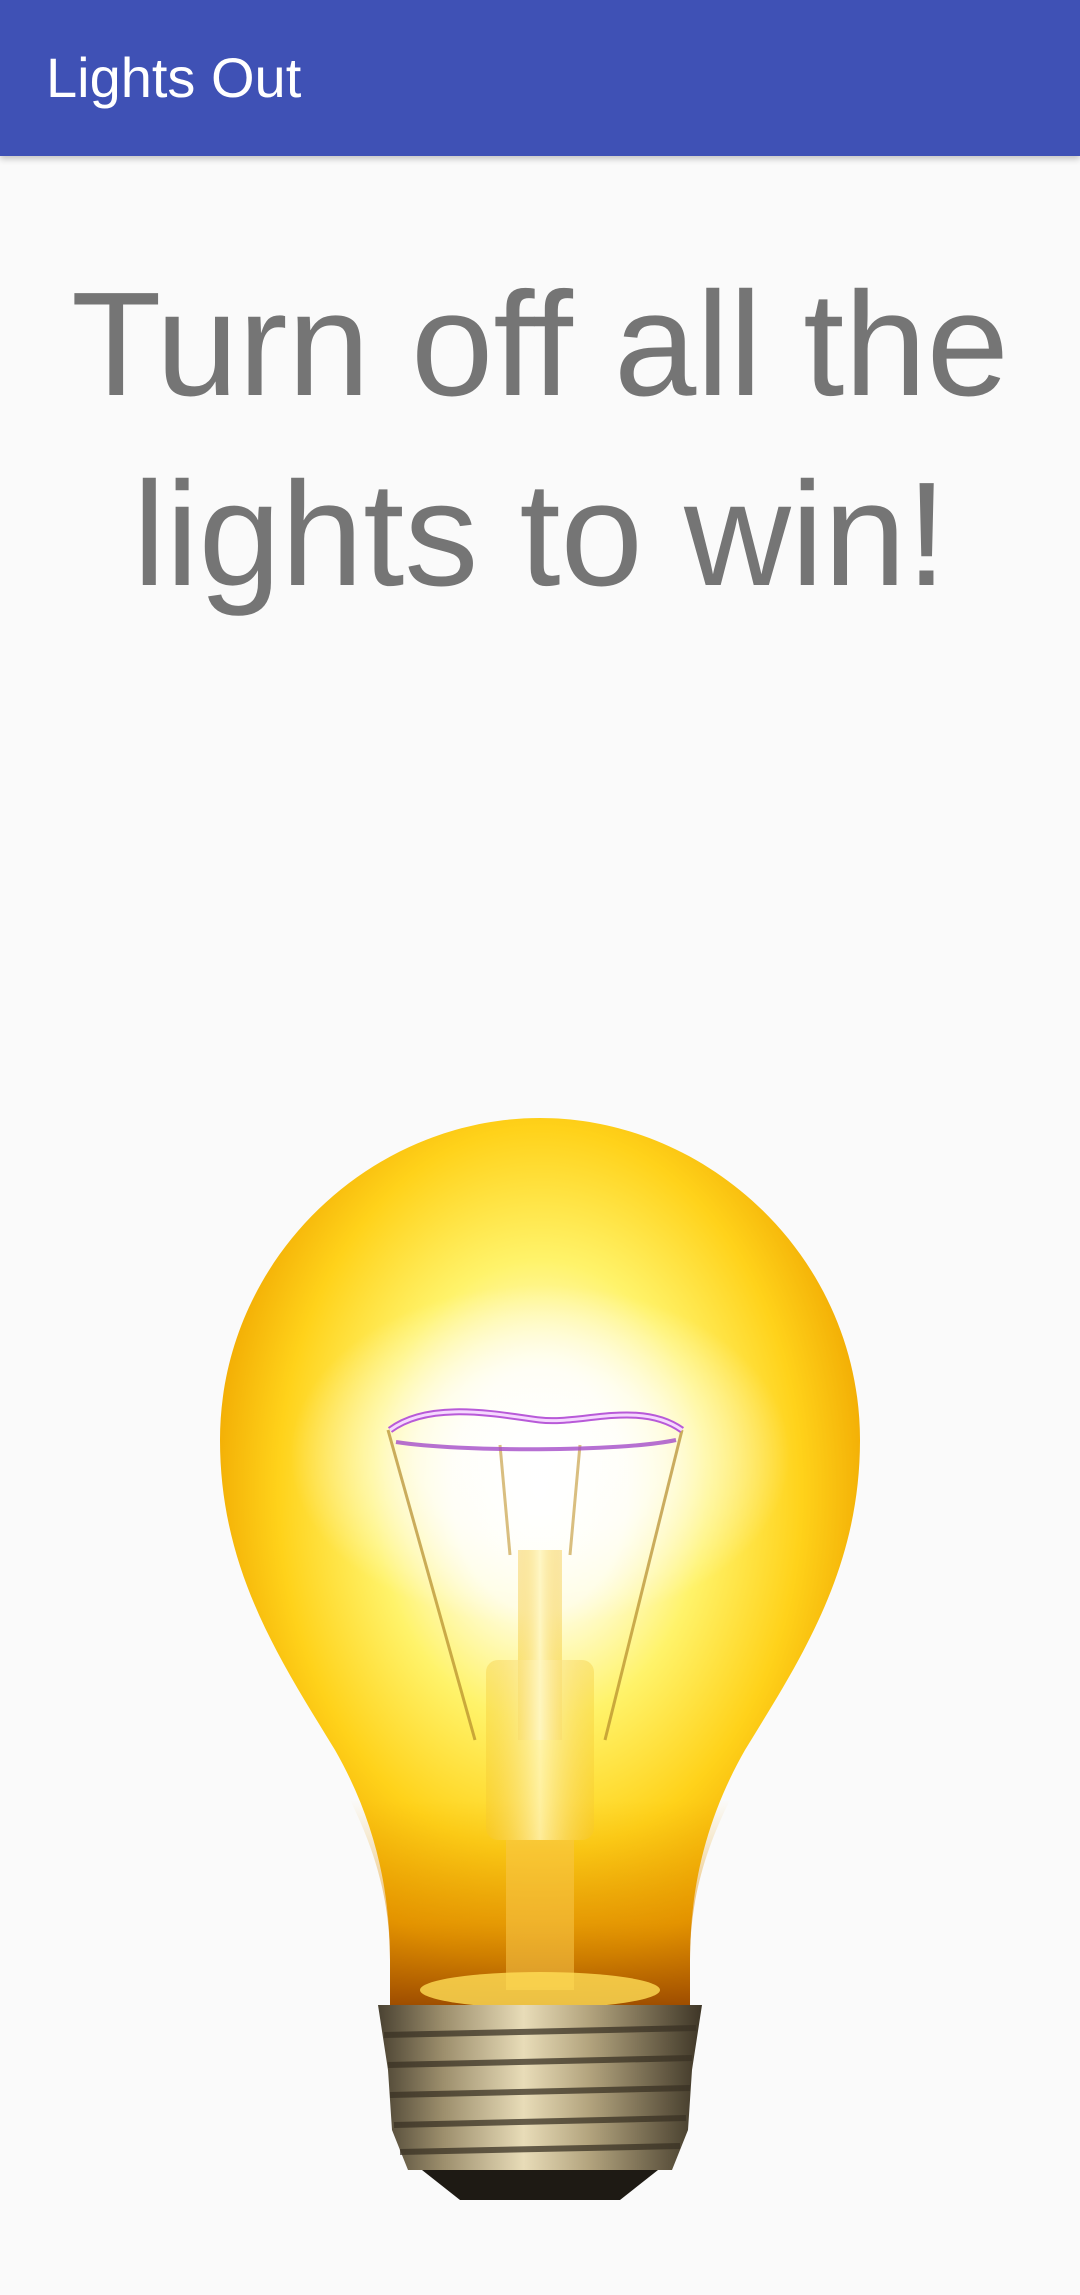 The image size is (1080, 2295). Describe the element at coordinates (540, 439) in the screenshot. I see `instructions-text: Turn off all the lights to win!` at that location.